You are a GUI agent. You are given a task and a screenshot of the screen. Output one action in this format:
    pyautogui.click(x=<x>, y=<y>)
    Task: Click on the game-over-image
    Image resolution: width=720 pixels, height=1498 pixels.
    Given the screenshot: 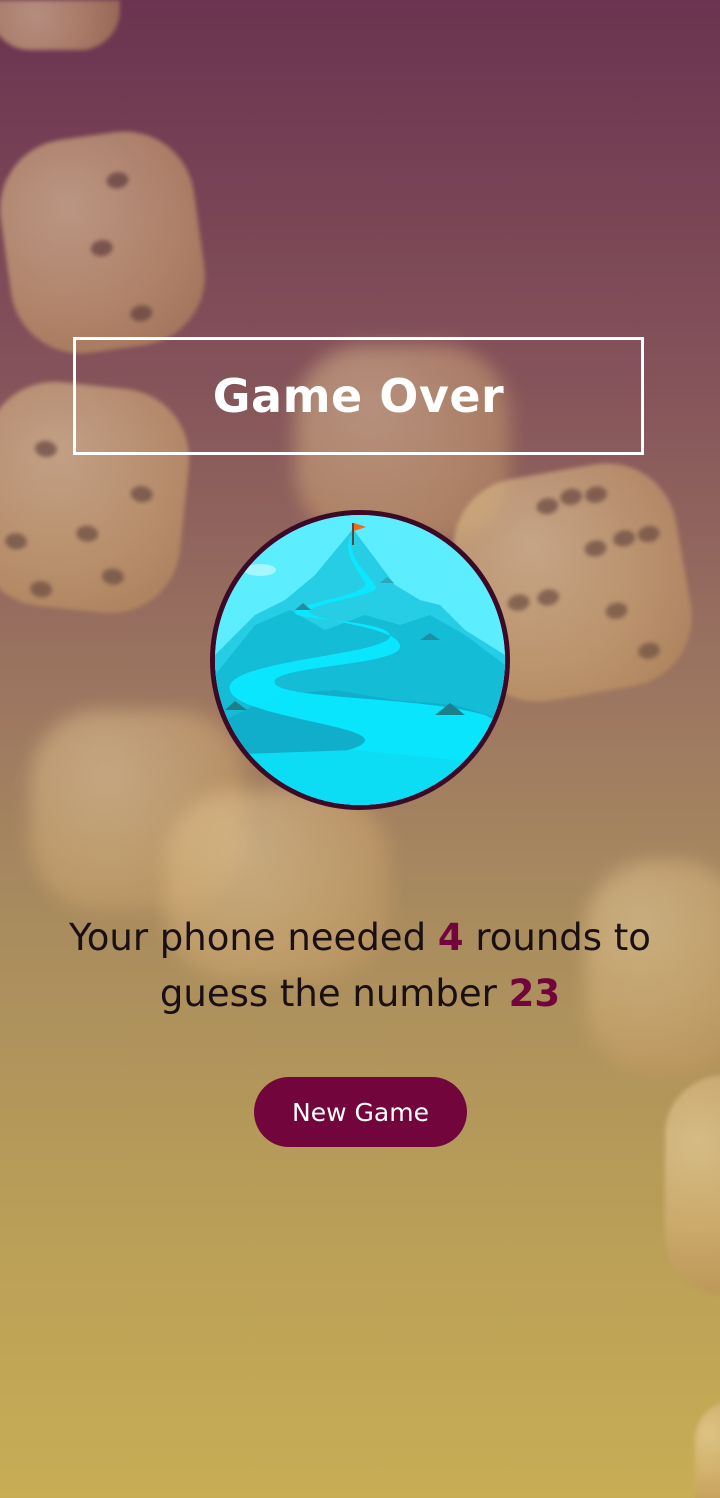 What is the action you would take?
    pyautogui.click(x=360, y=660)
    